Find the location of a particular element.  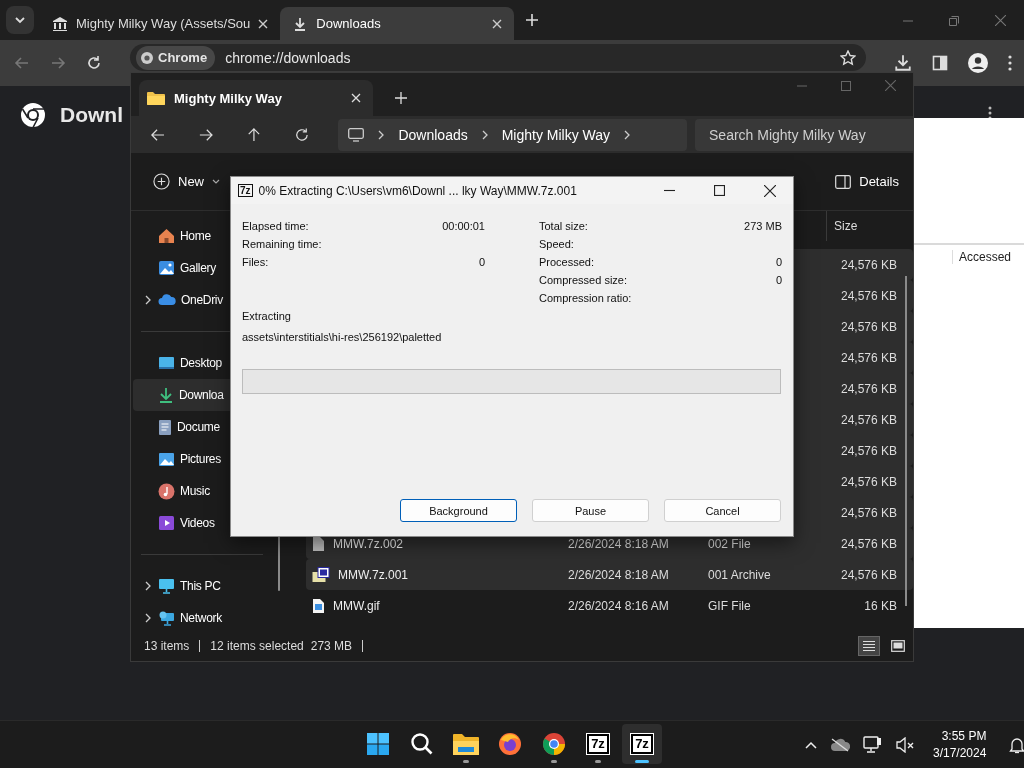

search-field: Search Mighty Milky Way is located at coordinates (804, 134).